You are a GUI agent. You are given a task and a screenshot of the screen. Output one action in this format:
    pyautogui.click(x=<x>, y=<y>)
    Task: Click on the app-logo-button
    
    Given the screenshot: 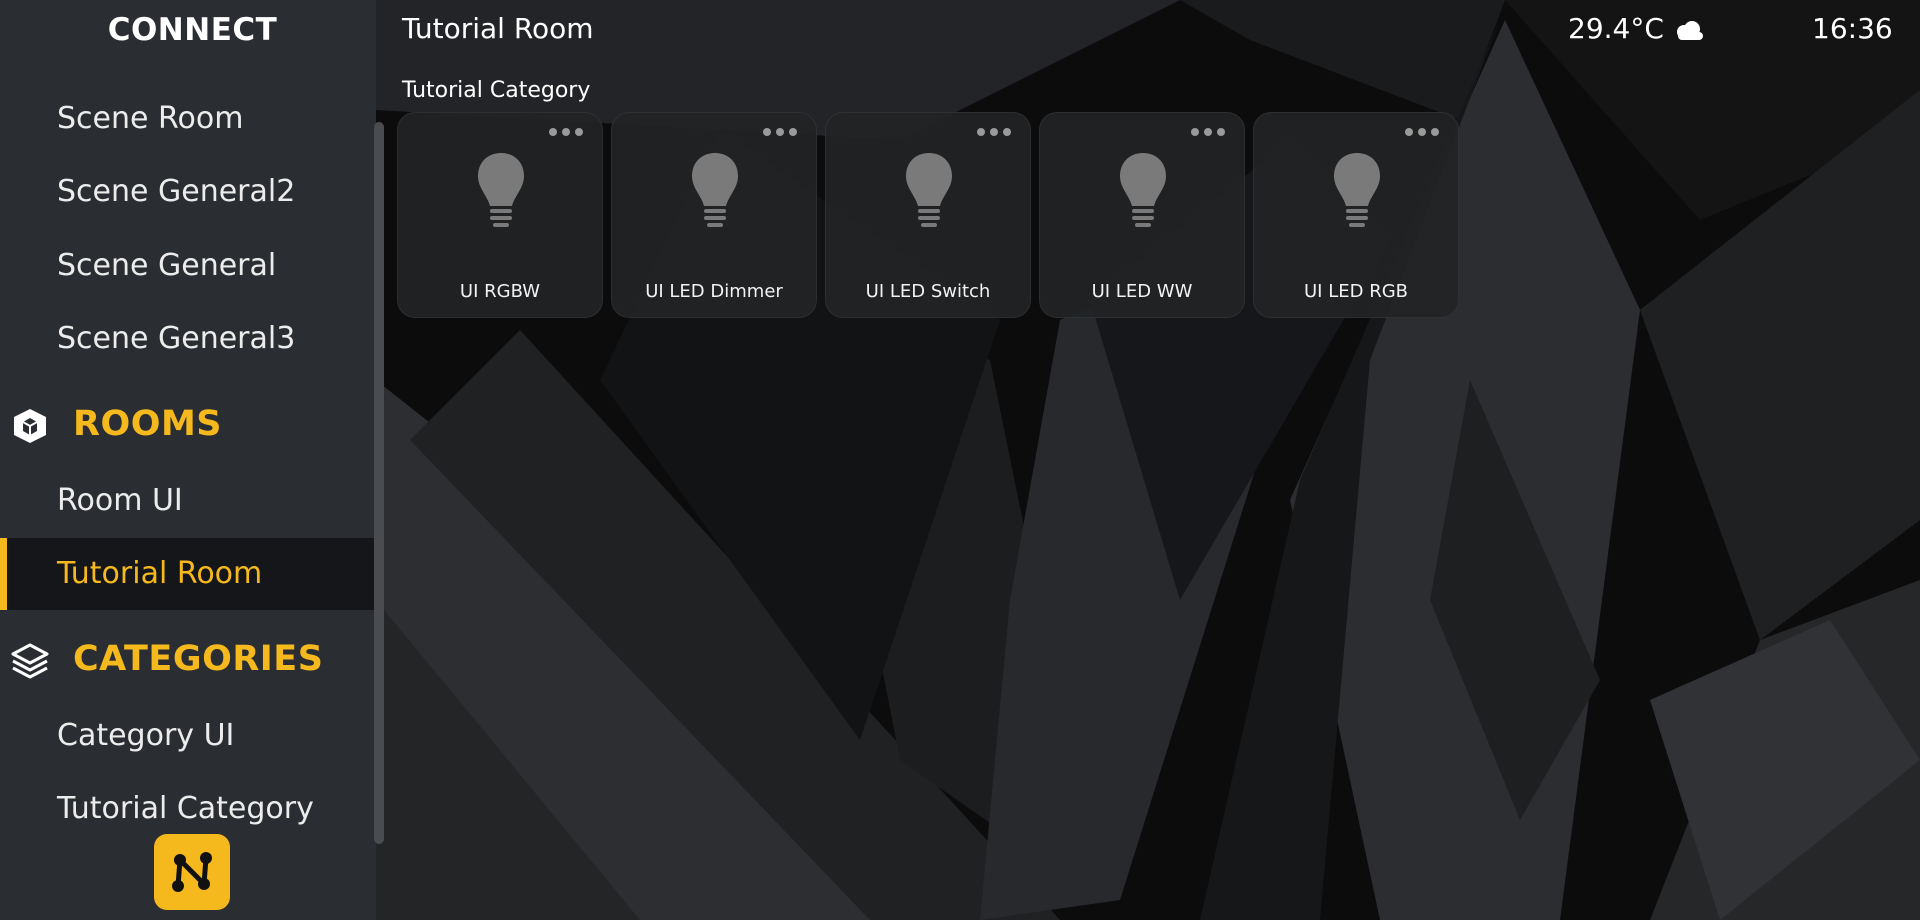 What is the action you would take?
    pyautogui.click(x=192, y=872)
    